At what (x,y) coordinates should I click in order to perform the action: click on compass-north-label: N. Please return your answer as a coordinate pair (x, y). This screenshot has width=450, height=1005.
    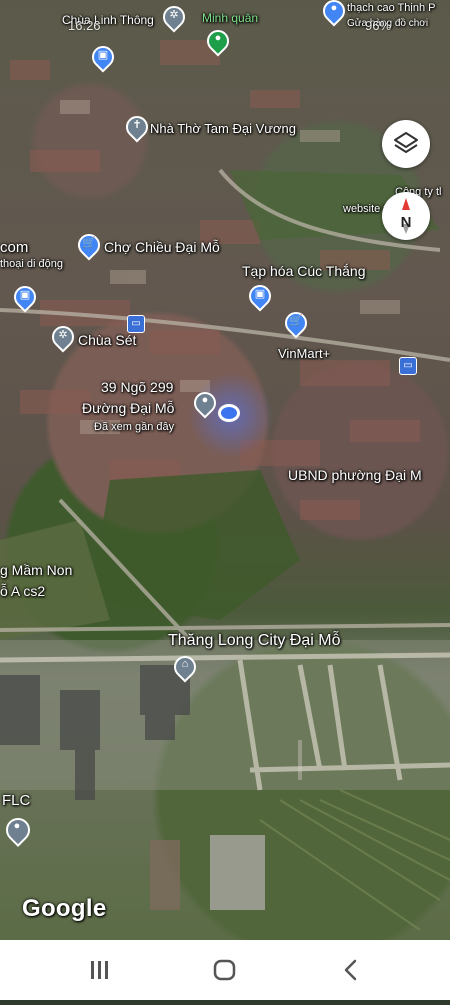
    Looking at the image, I should click on (406, 222).